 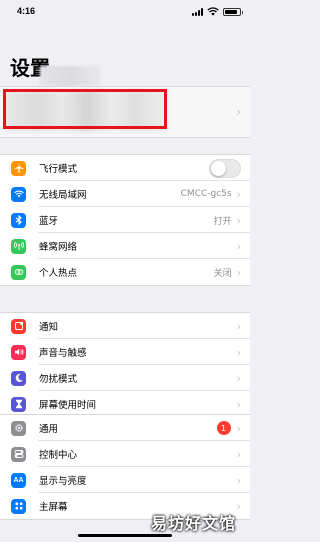 What do you see at coordinates (125, 194) in the screenshot?
I see `settings-row-wifi: 无线局域网 CMCC-gc5s ›` at bounding box center [125, 194].